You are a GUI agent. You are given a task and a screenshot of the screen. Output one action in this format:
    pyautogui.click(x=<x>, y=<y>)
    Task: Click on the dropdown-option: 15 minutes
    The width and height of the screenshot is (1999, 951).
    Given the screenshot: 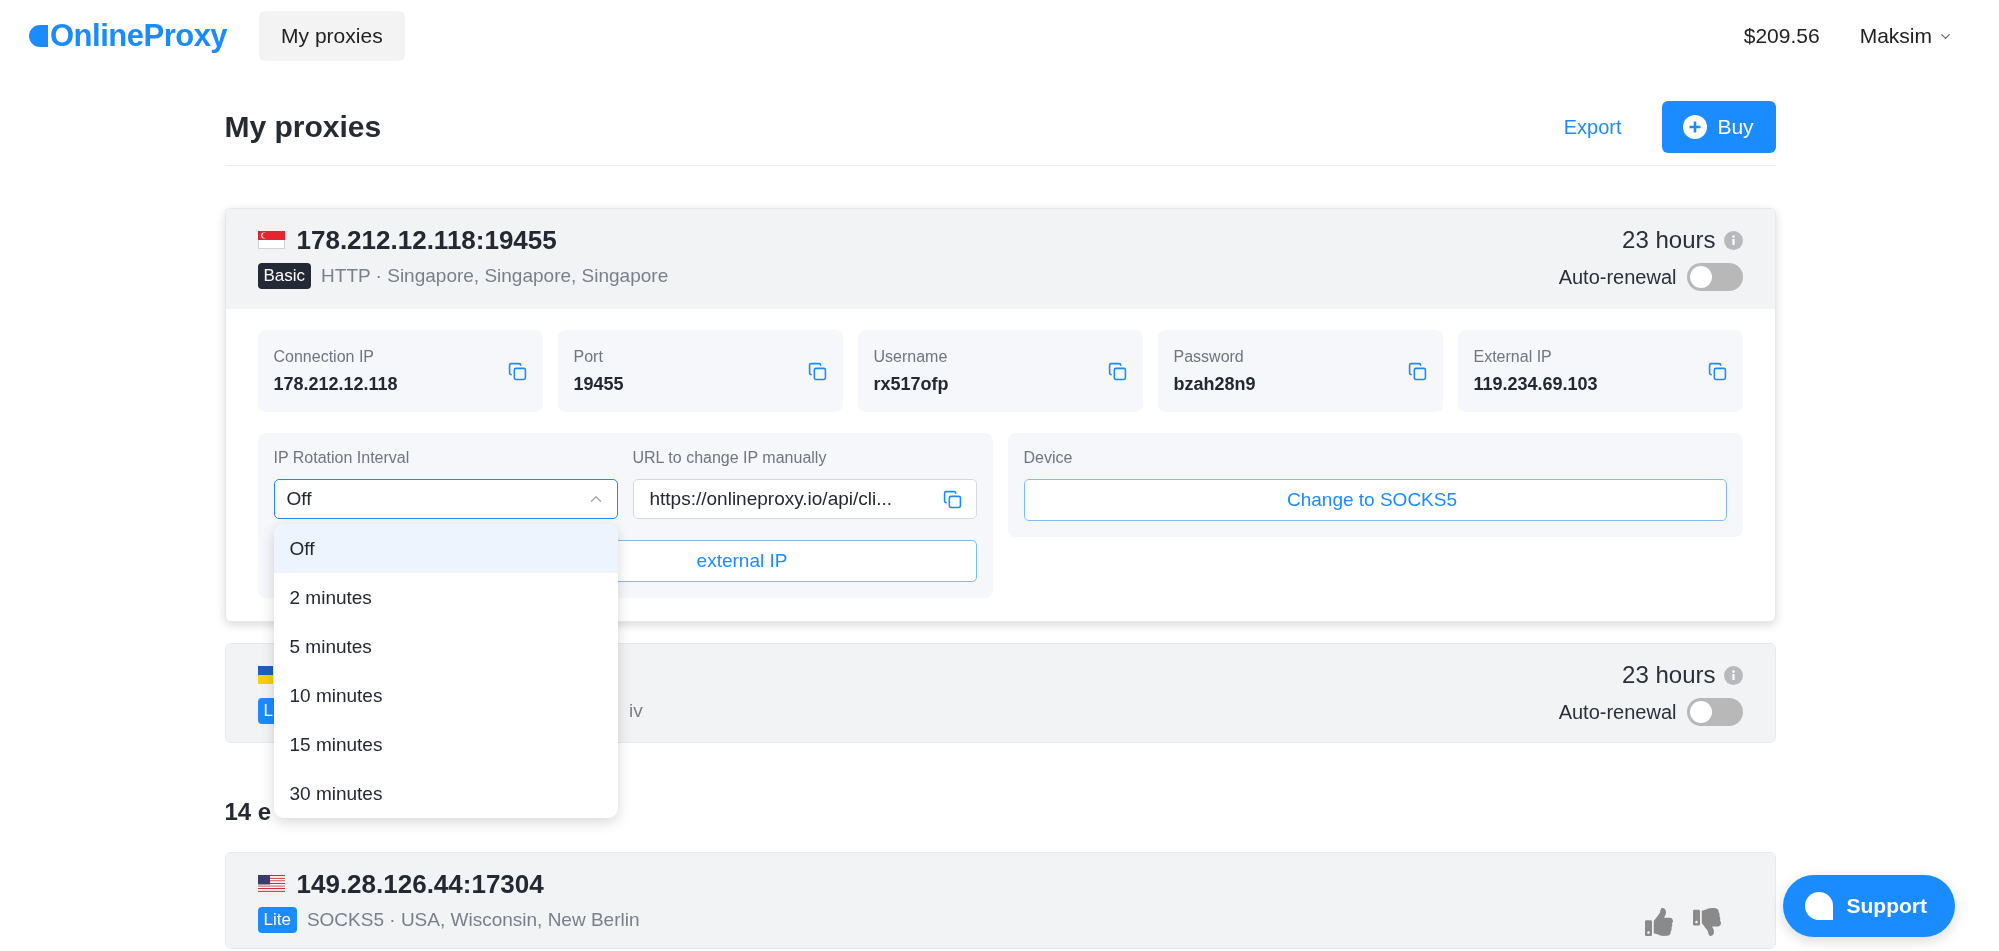 What is the action you would take?
    pyautogui.click(x=445, y=744)
    